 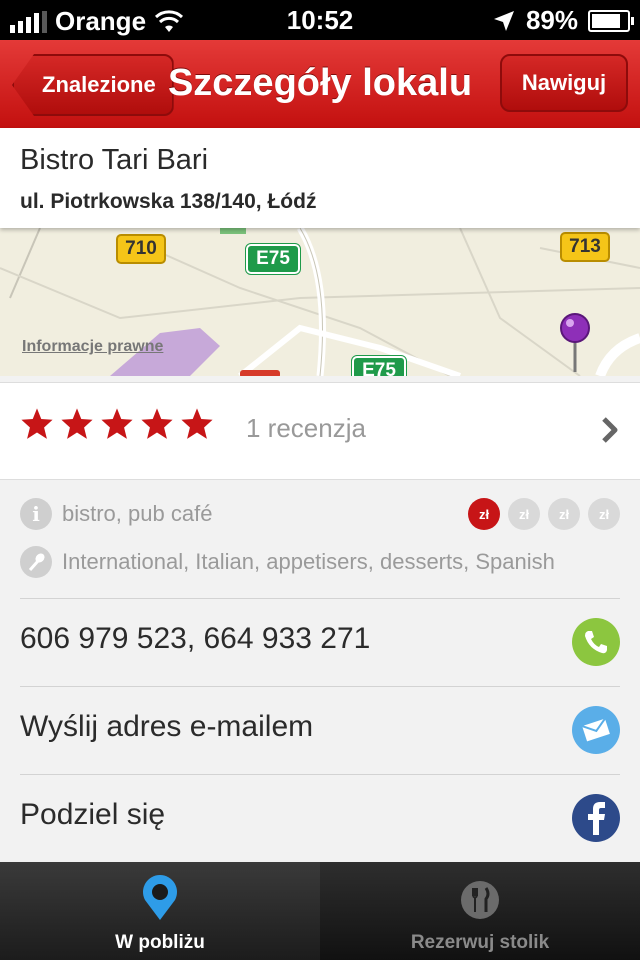 I want to click on email-address-action: Wyślij adres e-mailem, so click(x=167, y=726).